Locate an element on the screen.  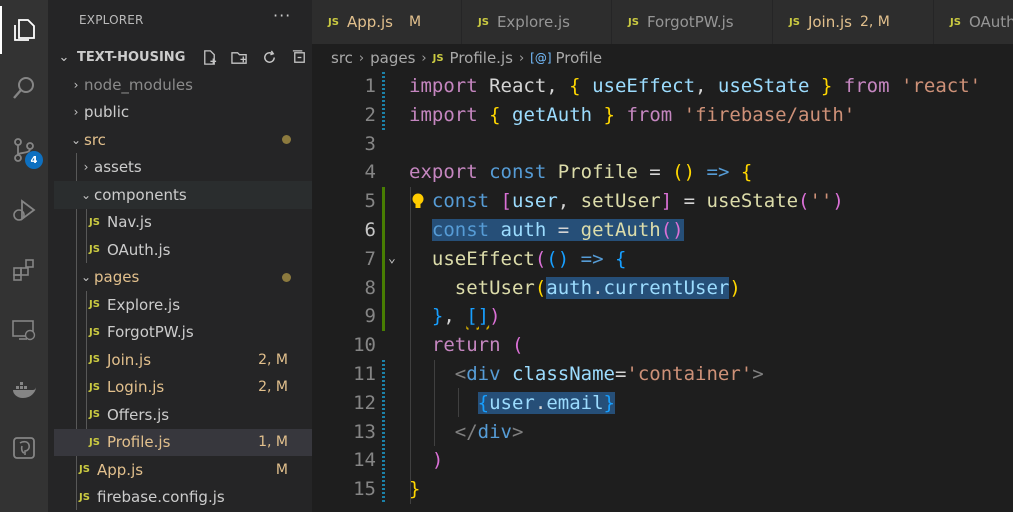
tab-label: App.js is located at coordinates (369, 22).